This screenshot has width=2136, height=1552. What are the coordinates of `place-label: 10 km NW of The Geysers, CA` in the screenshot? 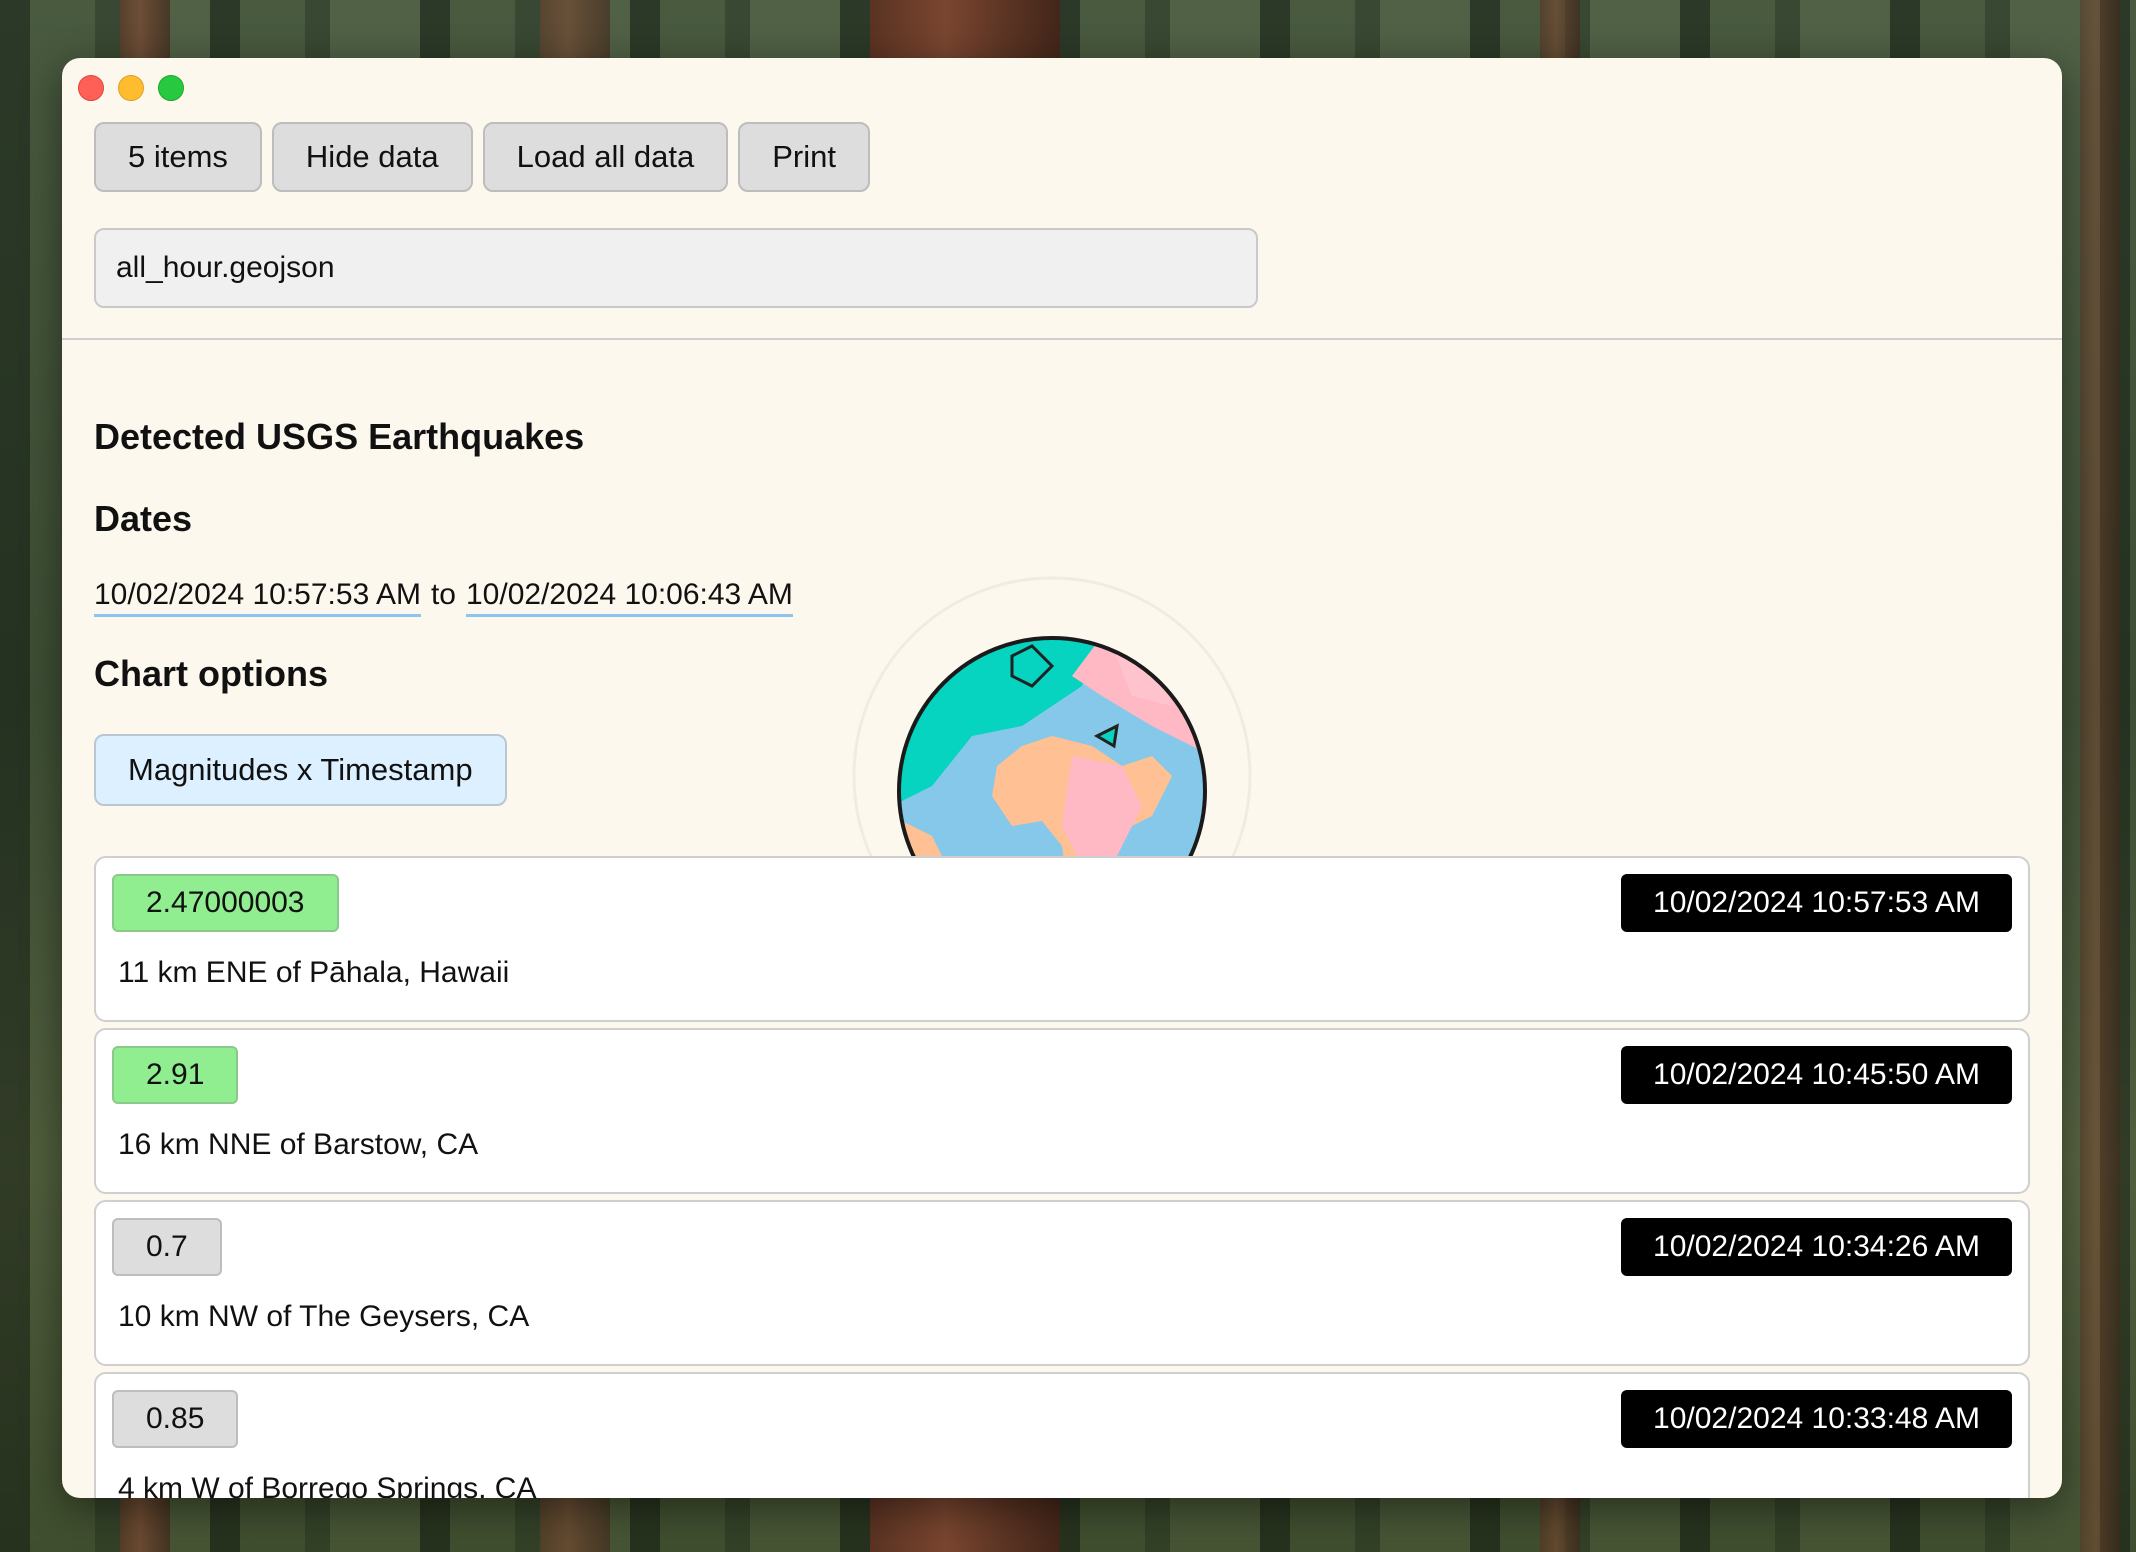 It's located at (324, 1316).